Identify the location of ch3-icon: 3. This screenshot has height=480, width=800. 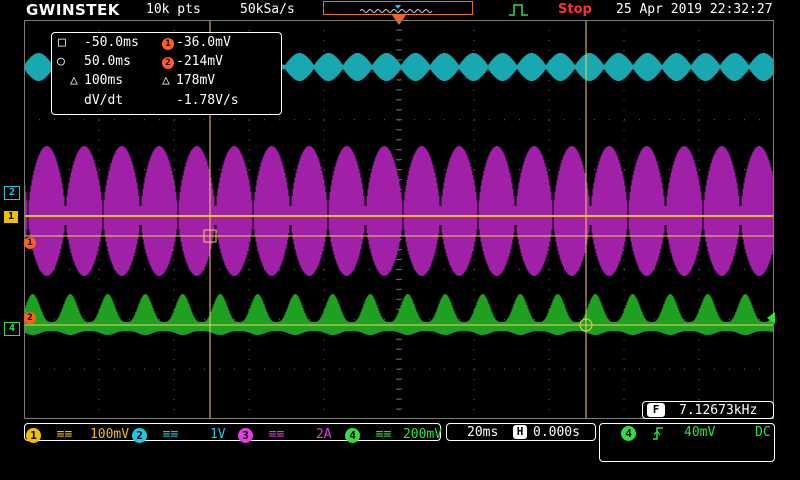
(245, 435).